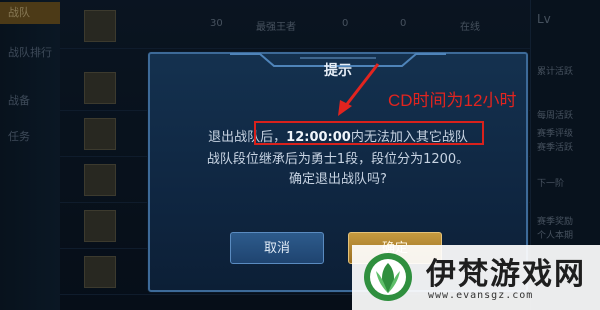  What do you see at coordinates (481, 295) in the screenshot?
I see `watermark-url: www.evansgz.com` at bounding box center [481, 295].